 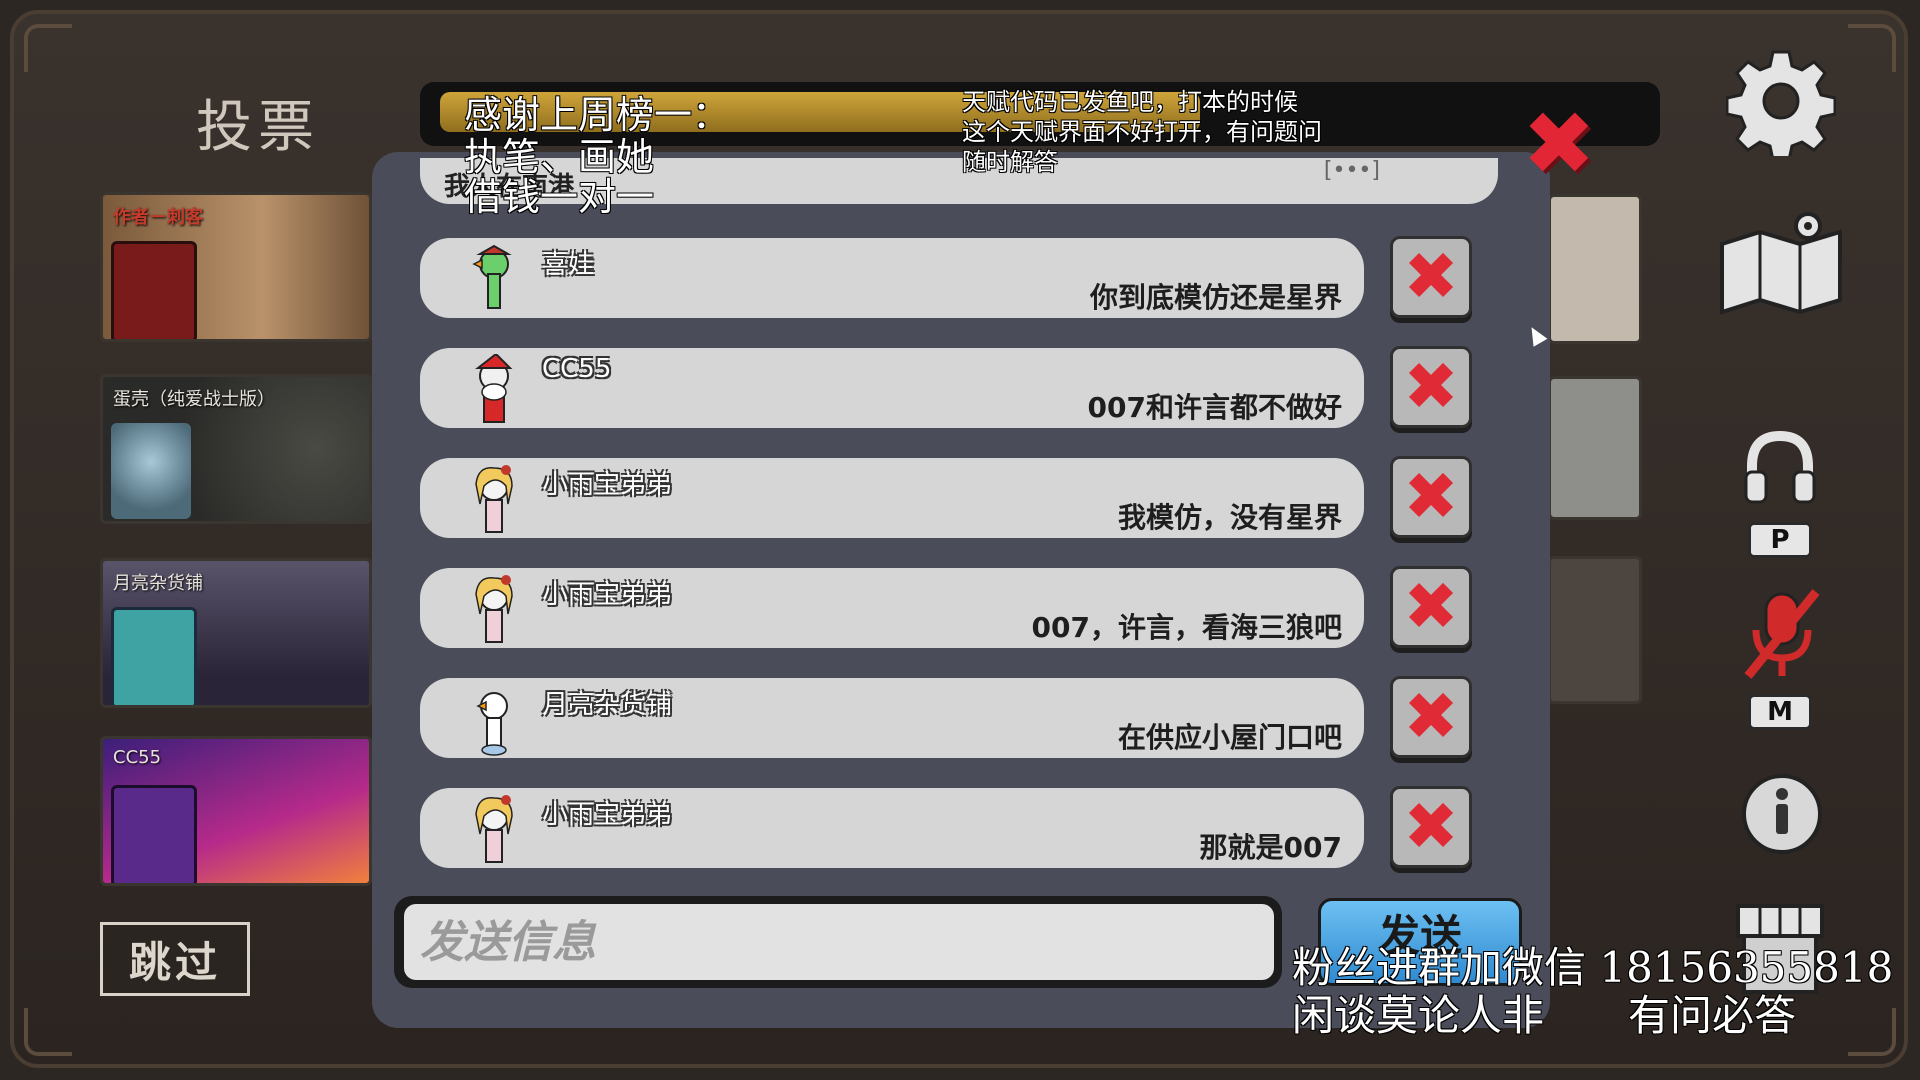 I want to click on chat-input, so click(x=839, y=942).